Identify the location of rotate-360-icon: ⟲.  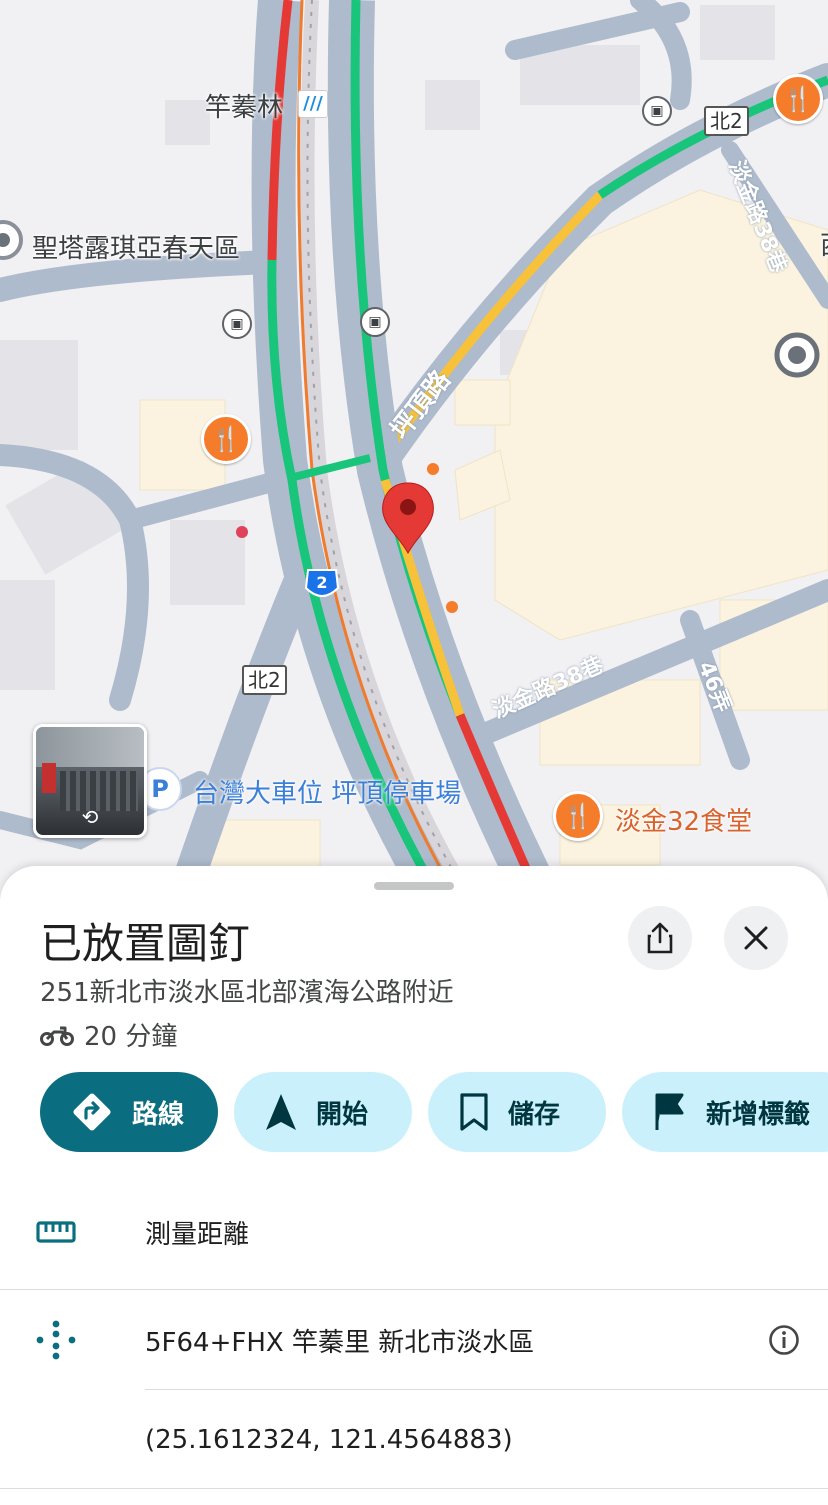
(90, 817).